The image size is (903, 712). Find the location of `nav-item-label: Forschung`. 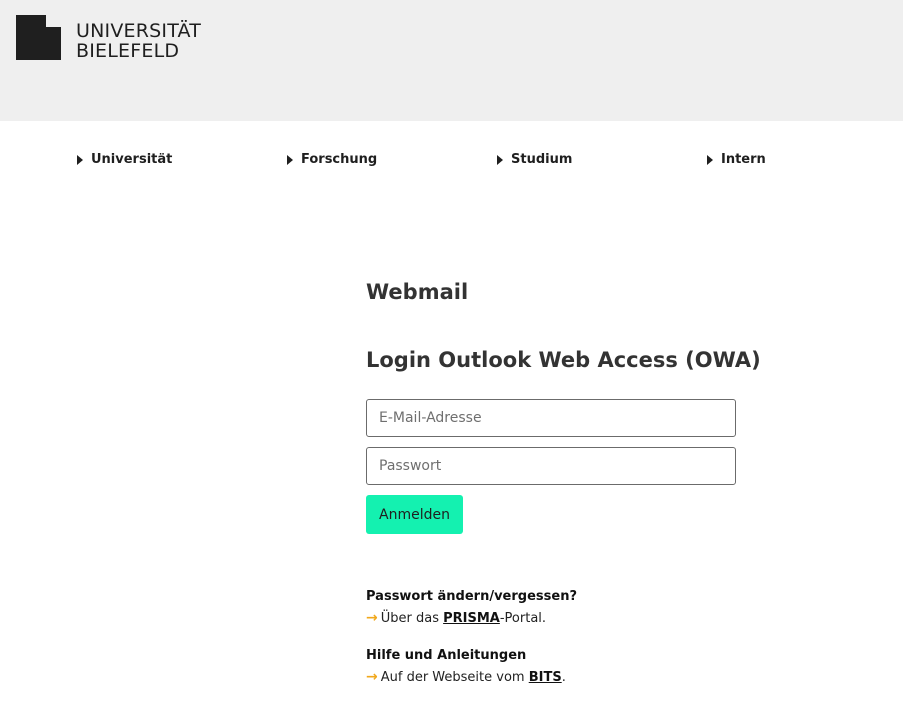

nav-item-label: Forschung is located at coordinates (339, 159).